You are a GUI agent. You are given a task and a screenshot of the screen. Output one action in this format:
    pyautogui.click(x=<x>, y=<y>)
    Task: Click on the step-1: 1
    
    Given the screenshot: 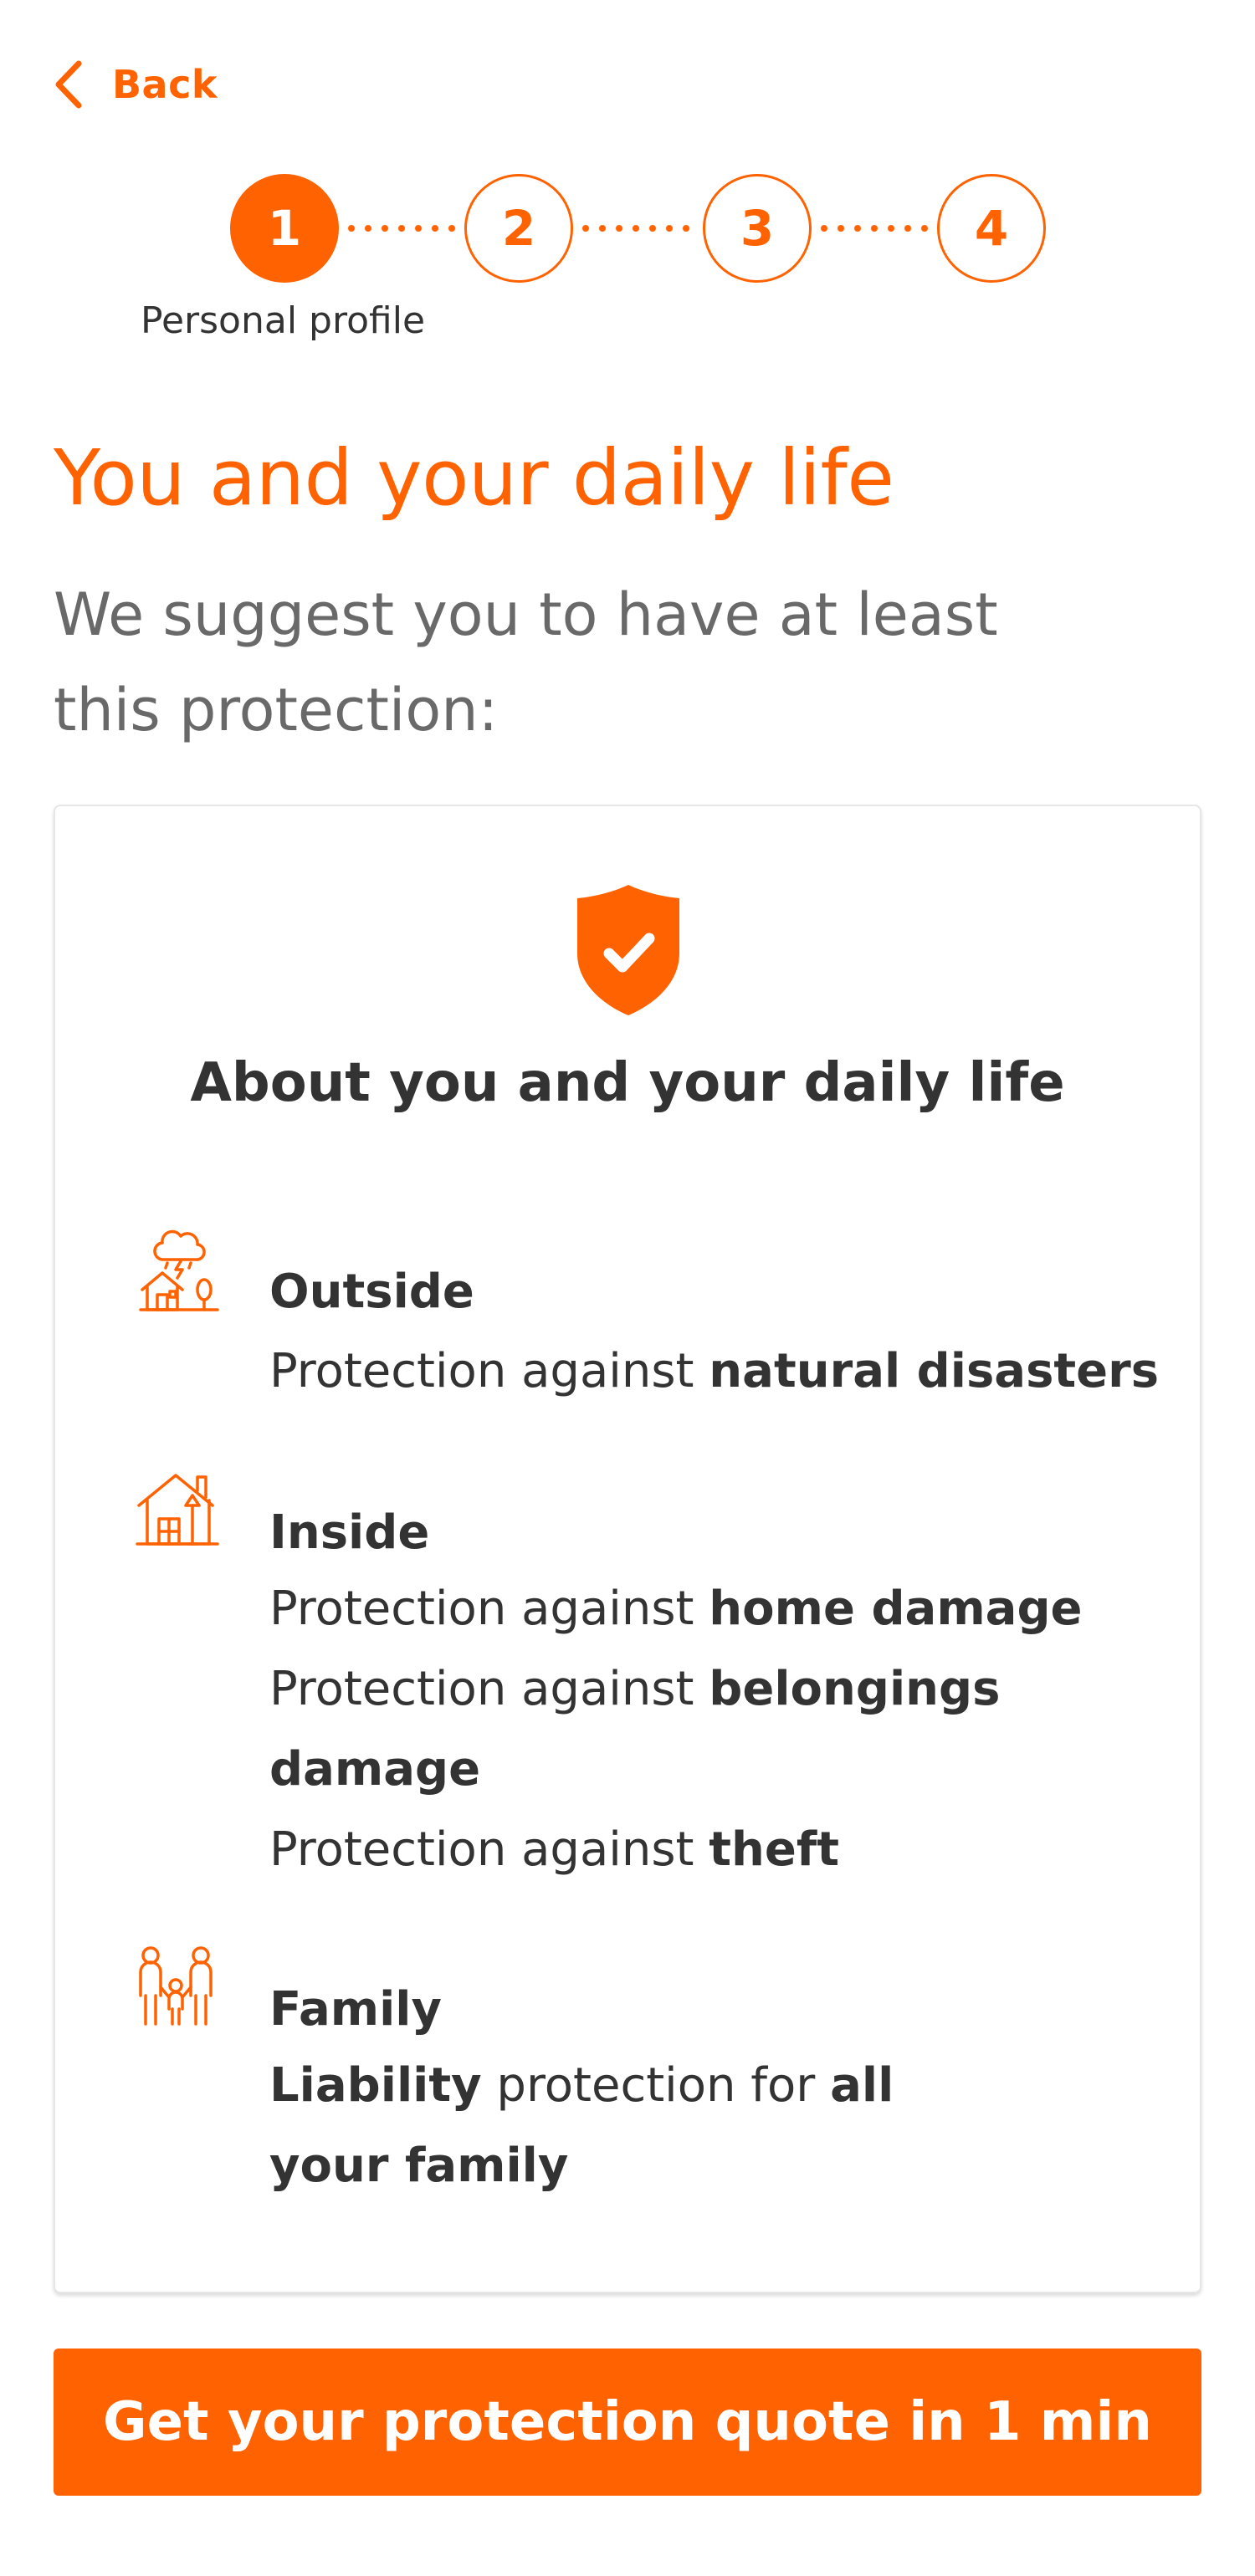 What is the action you would take?
    pyautogui.click(x=284, y=228)
    